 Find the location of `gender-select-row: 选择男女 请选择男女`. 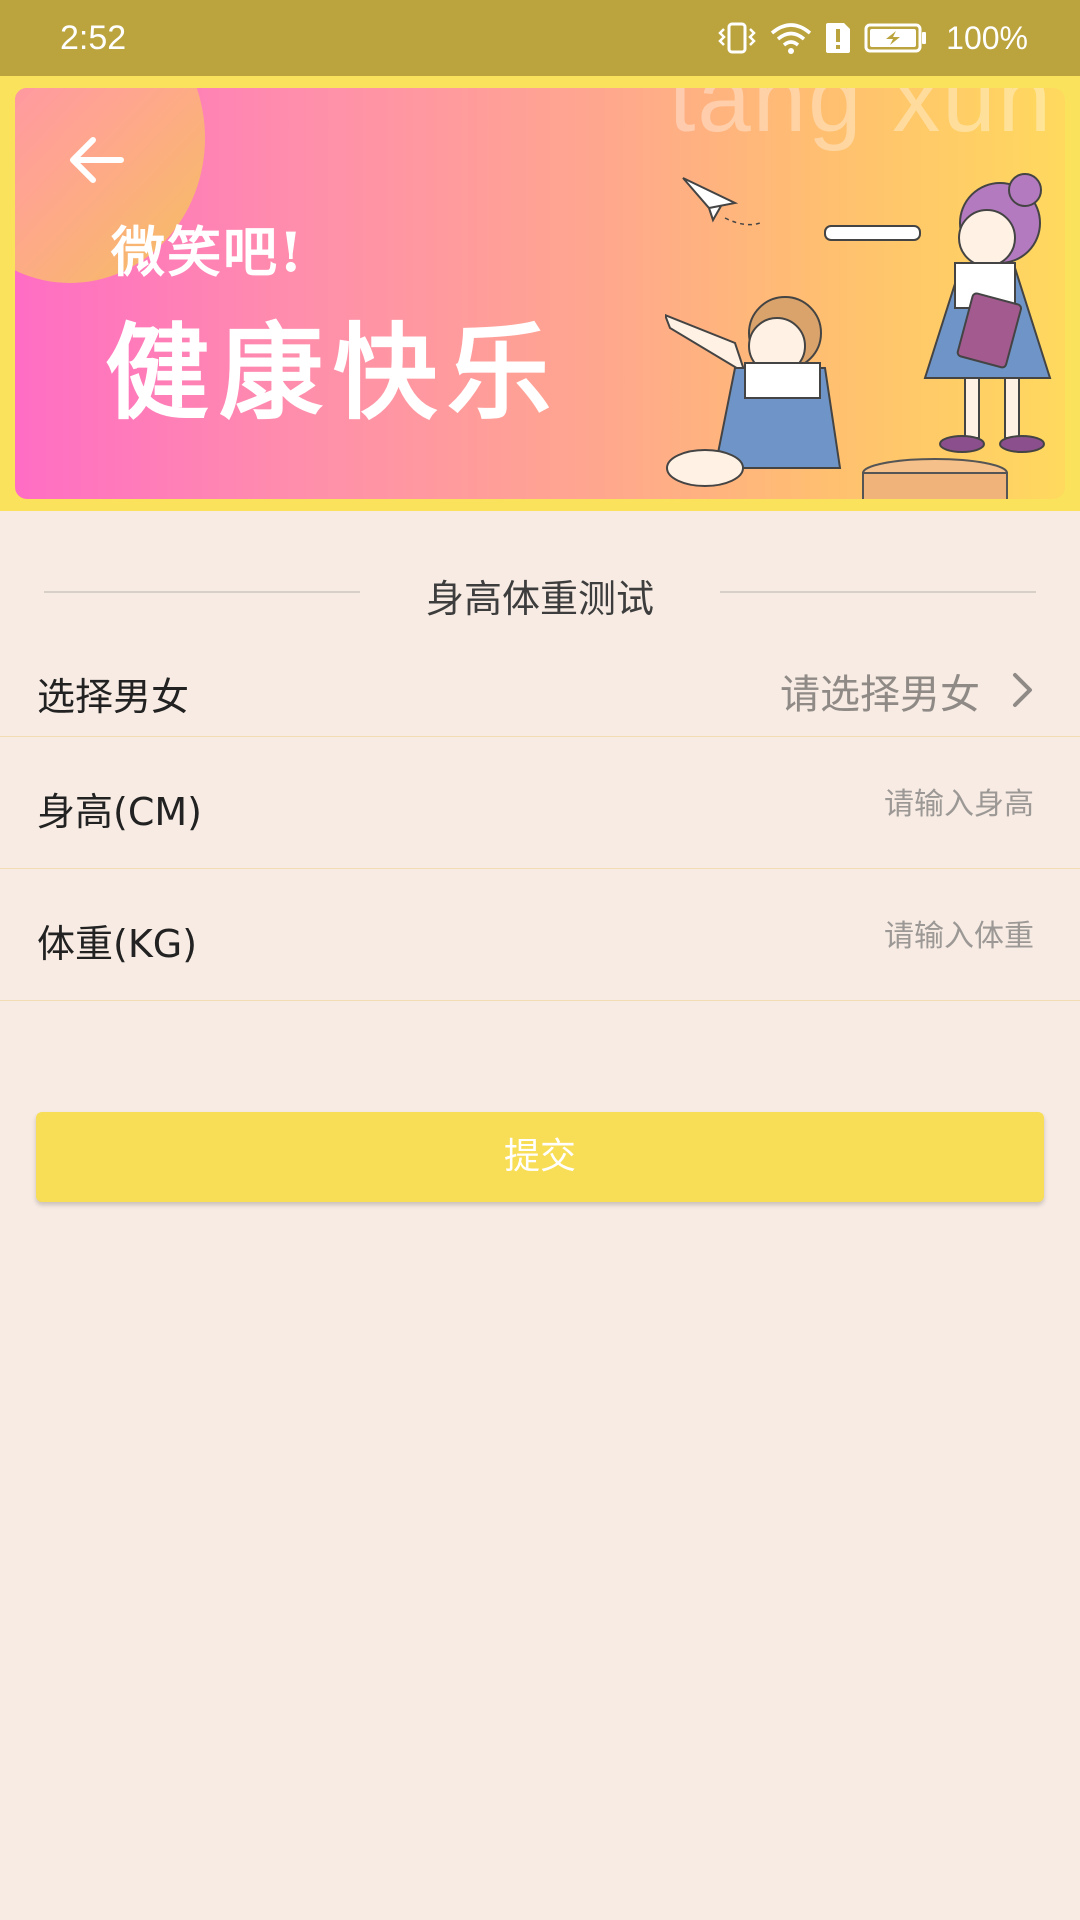

gender-select-row: 选择男女 请选择男女 is located at coordinates (540, 686).